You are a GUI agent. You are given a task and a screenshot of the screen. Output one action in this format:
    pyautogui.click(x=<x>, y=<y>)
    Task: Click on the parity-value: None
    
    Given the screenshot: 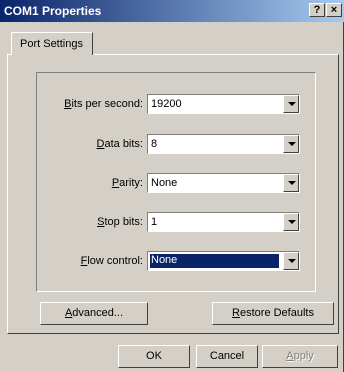 What is the action you would take?
    pyautogui.click(x=164, y=183)
    